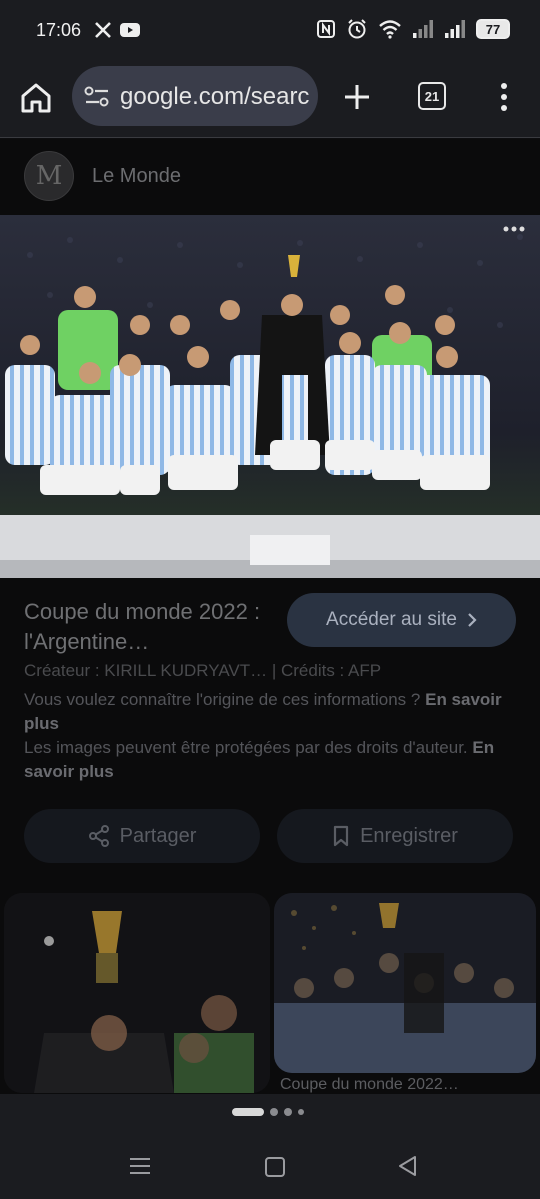 Image resolution: width=540 pixels, height=1199 pixels. What do you see at coordinates (514, 229) in the screenshot?
I see `more-horiz-icon` at bounding box center [514, 229].